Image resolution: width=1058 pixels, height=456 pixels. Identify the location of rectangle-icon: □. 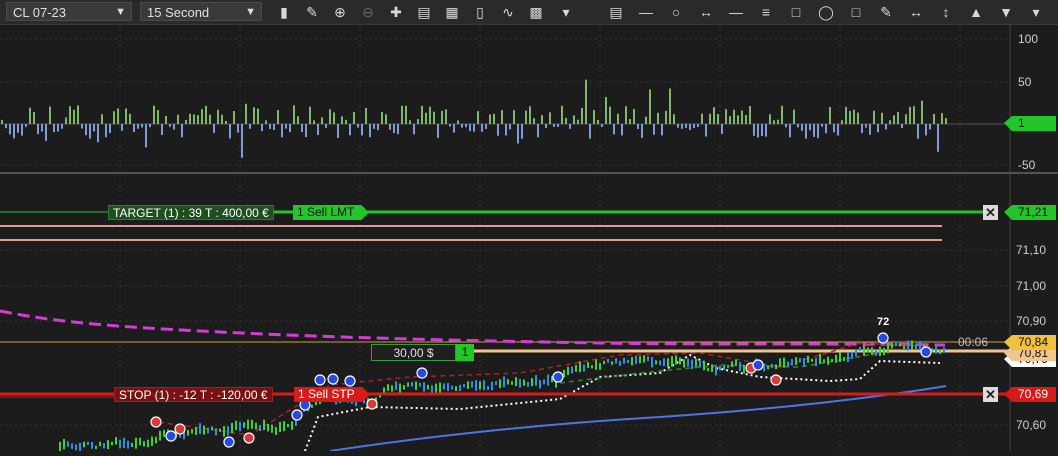
(796, 12).